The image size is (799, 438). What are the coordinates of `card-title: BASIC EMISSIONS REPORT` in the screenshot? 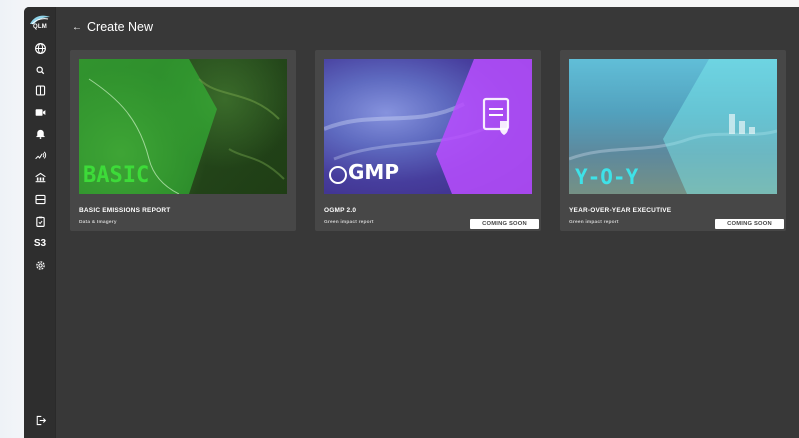 It's located at (125, 210).